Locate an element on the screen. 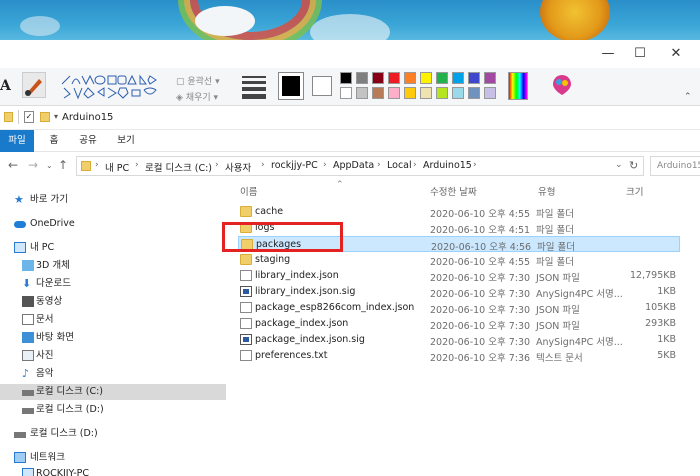  maximize-button: ☐ is located at coordinates (640, 54).